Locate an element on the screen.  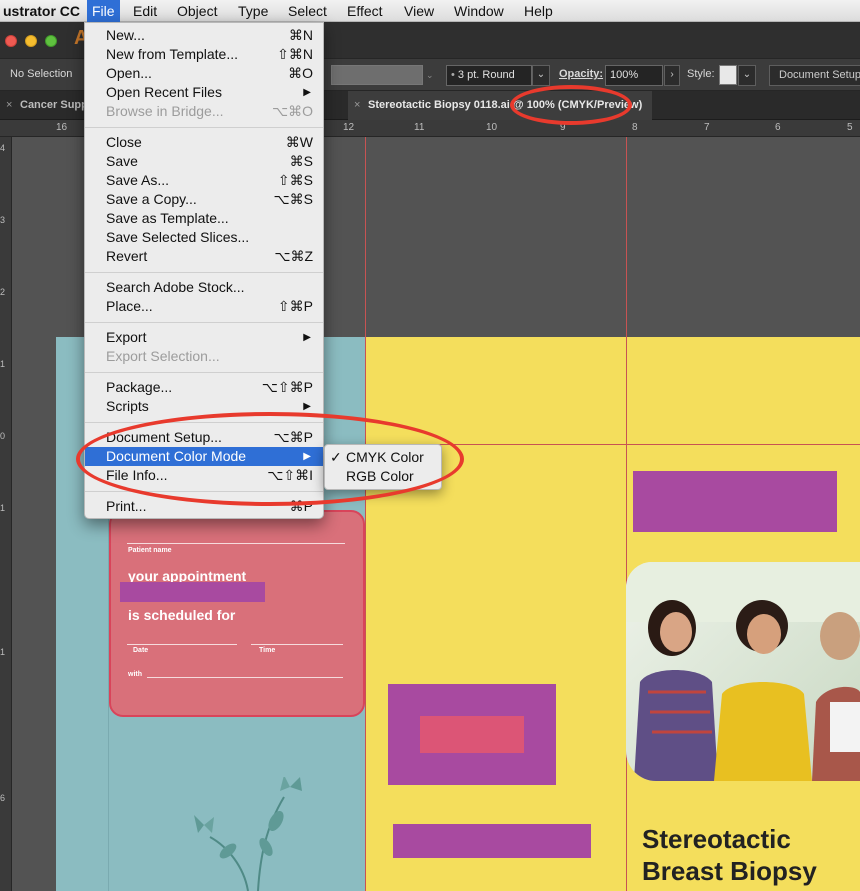
stroke-profile-value: 3 pt. Round is located at coordinates (486, 75).